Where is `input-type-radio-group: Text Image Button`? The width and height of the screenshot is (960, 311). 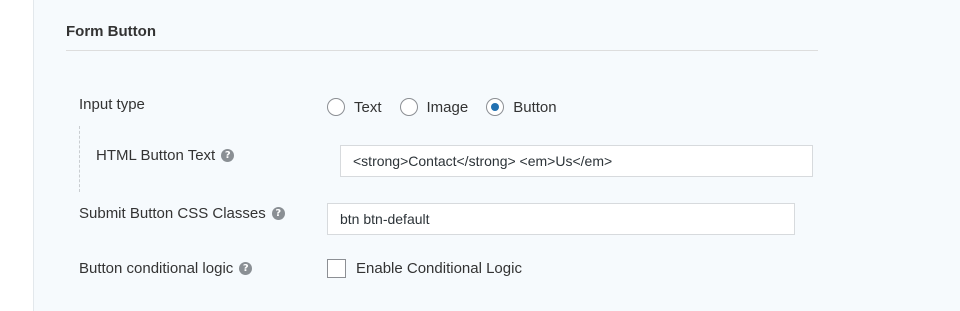
input-type-radio-group: Text Image Button is located at coordinates (451, 107).